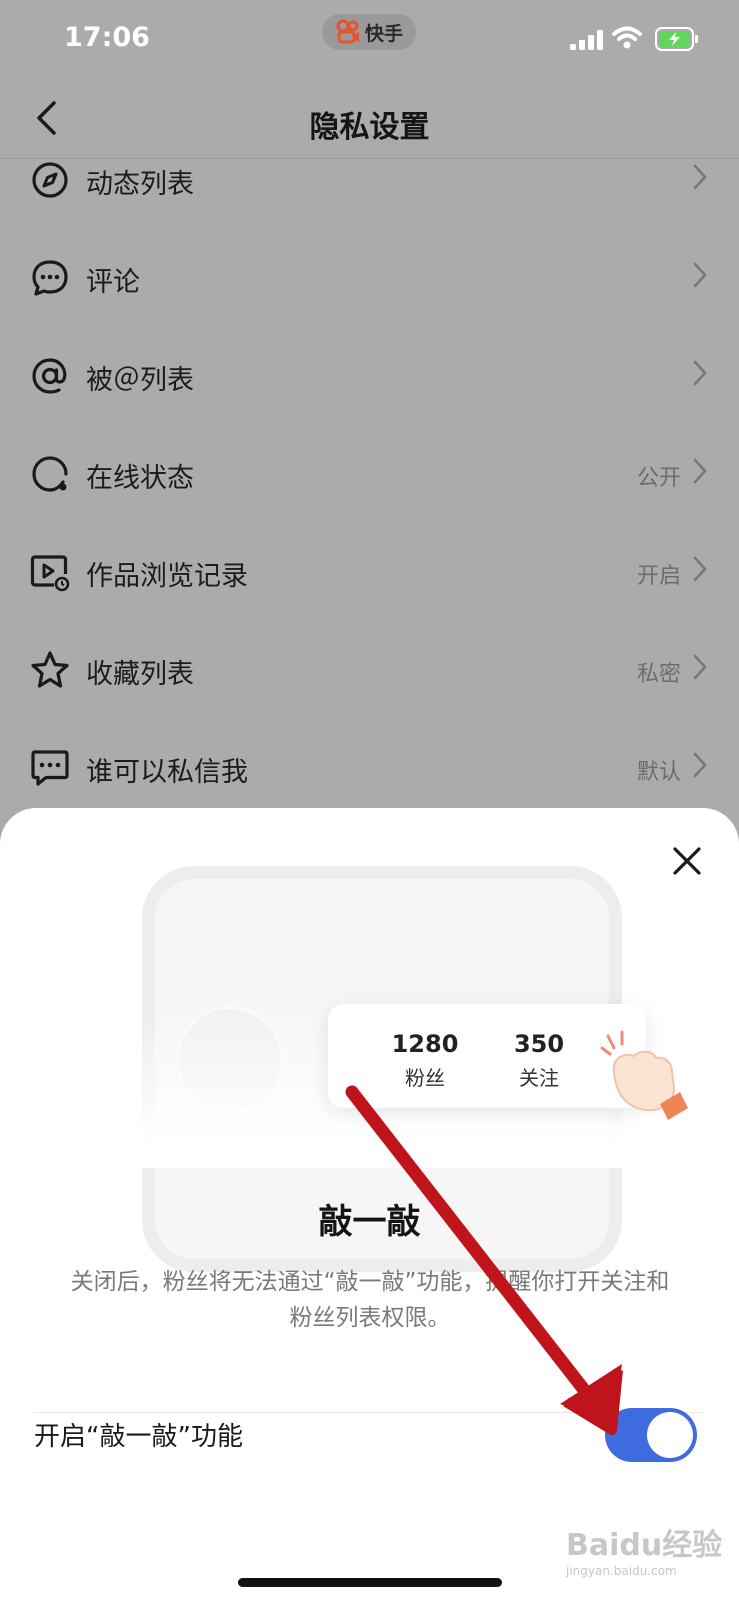  Describe the element at coordinates (484, 1260) in the screenshot. I see `annotation-arrow` at that location.